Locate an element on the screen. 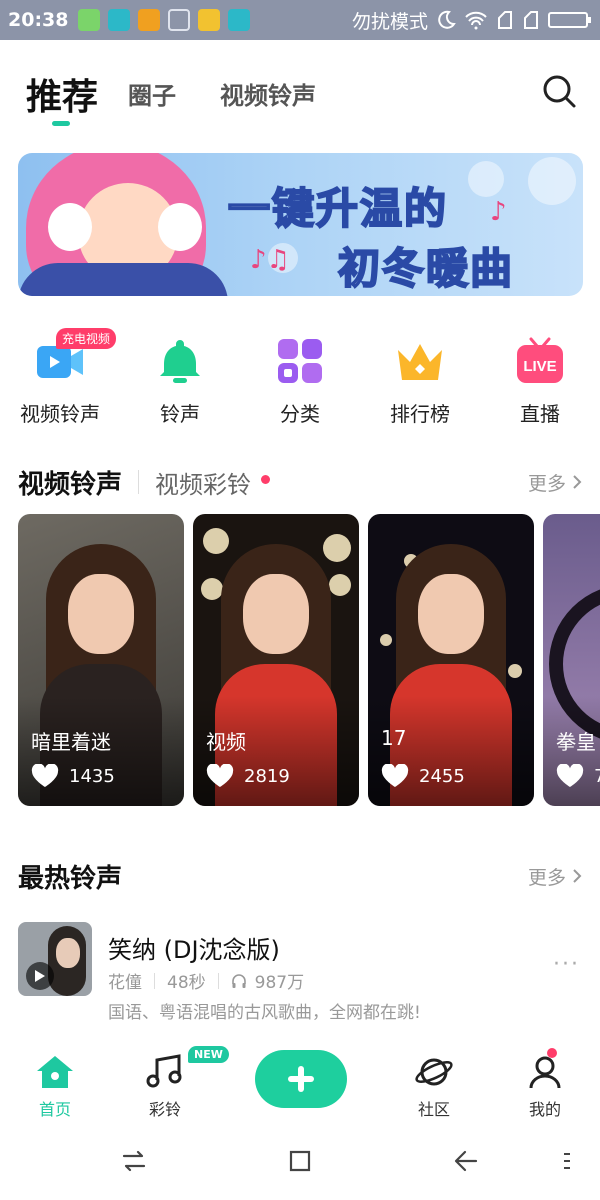 The image size is (600, 1200). nav-home: 首页 is located at coordinates (55, 1087).